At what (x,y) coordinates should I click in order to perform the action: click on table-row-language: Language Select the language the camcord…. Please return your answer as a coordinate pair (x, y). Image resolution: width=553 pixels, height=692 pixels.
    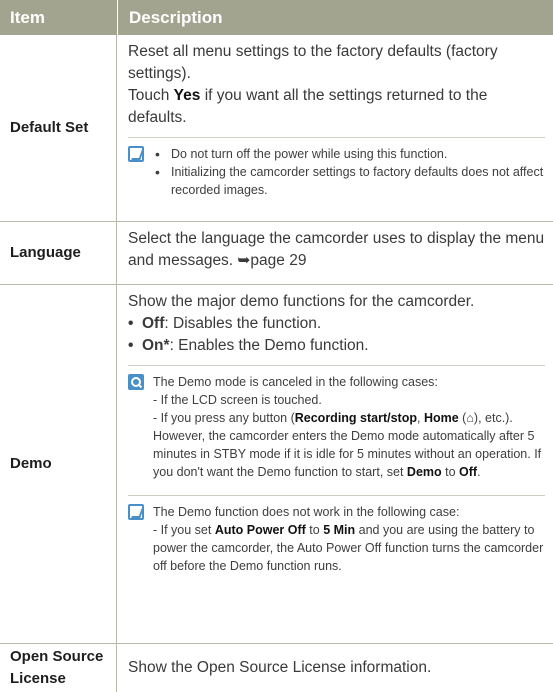
    Looking at the image, I should click on (276, 253).